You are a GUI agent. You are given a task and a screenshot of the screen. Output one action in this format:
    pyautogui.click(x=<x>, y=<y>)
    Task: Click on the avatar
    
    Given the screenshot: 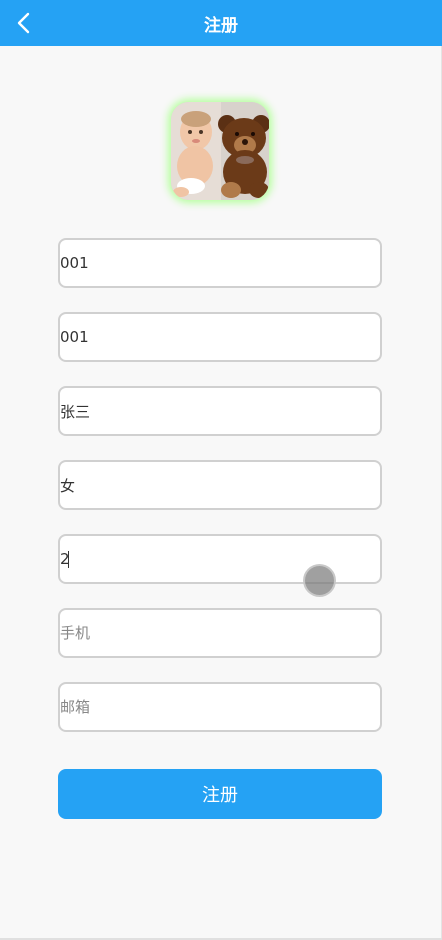 What is the action you would take?
    pyautogui.click(x=220, y=151)
    